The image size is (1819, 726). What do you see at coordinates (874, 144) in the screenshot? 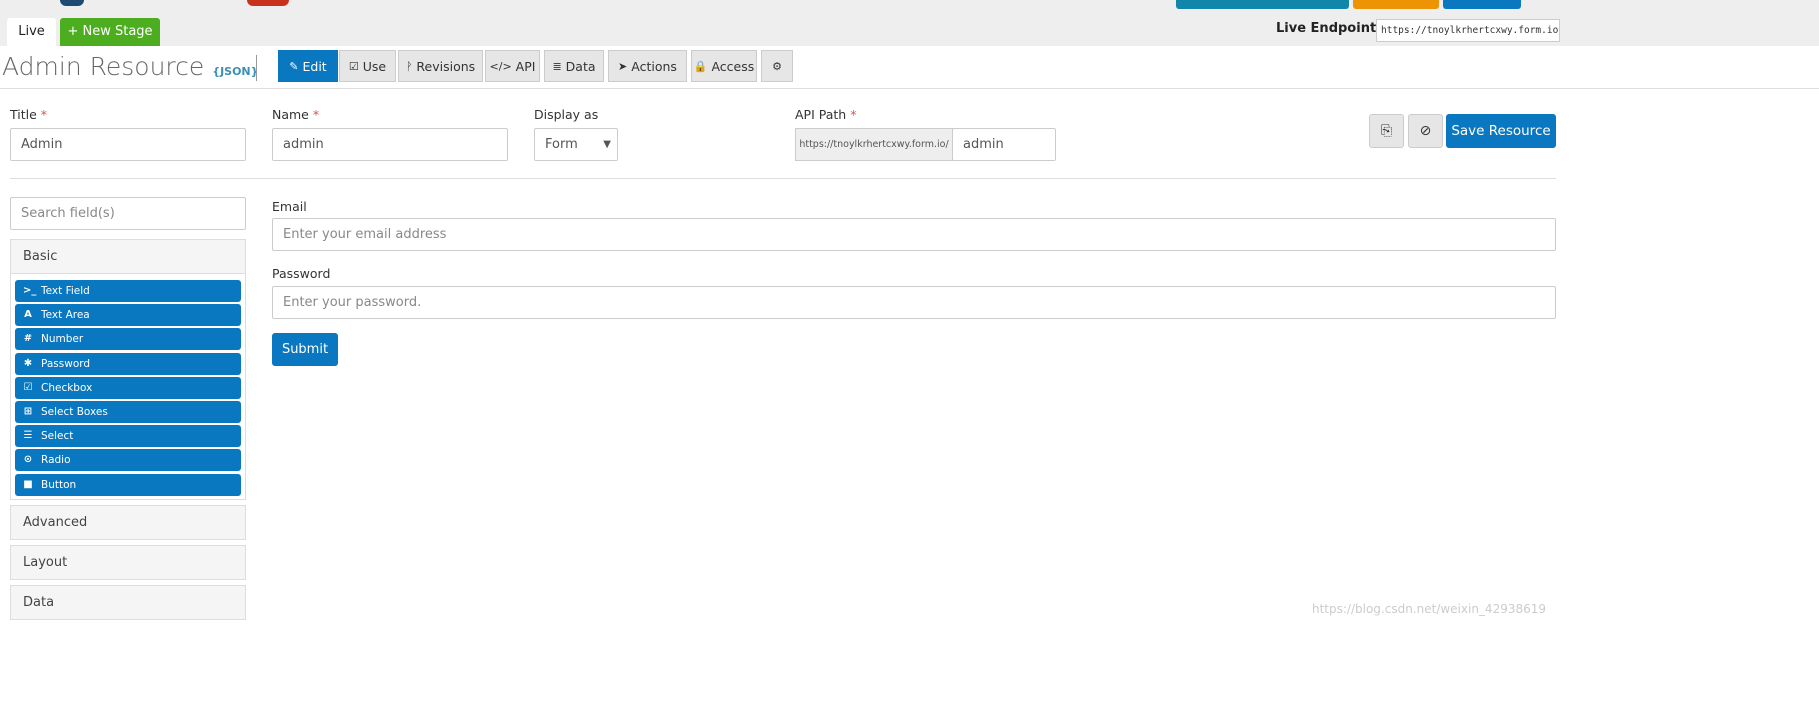
I see `api-path-prefix: https://tnoylkrhertcxwy.form.io/` at bounding box center [874, 144].